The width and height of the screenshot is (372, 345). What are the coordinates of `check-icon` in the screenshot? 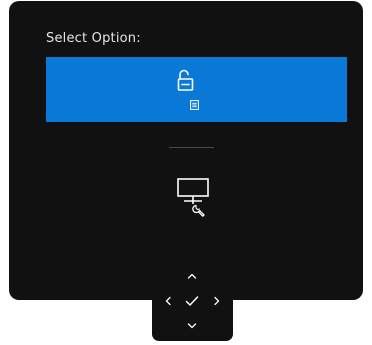 It's located at (192, 301).